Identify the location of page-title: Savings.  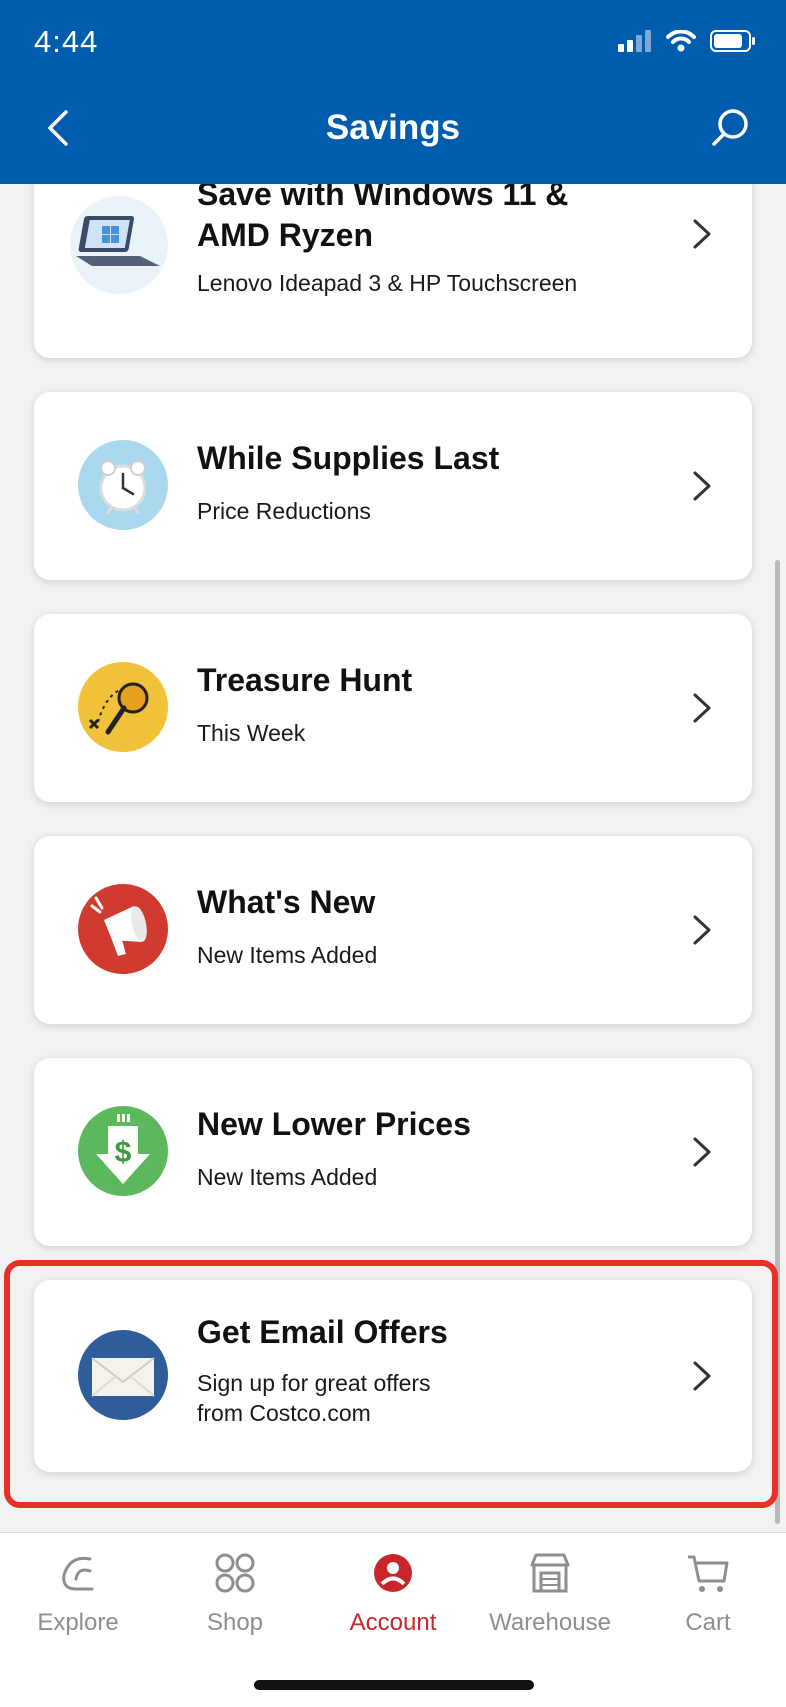
(393, 127).